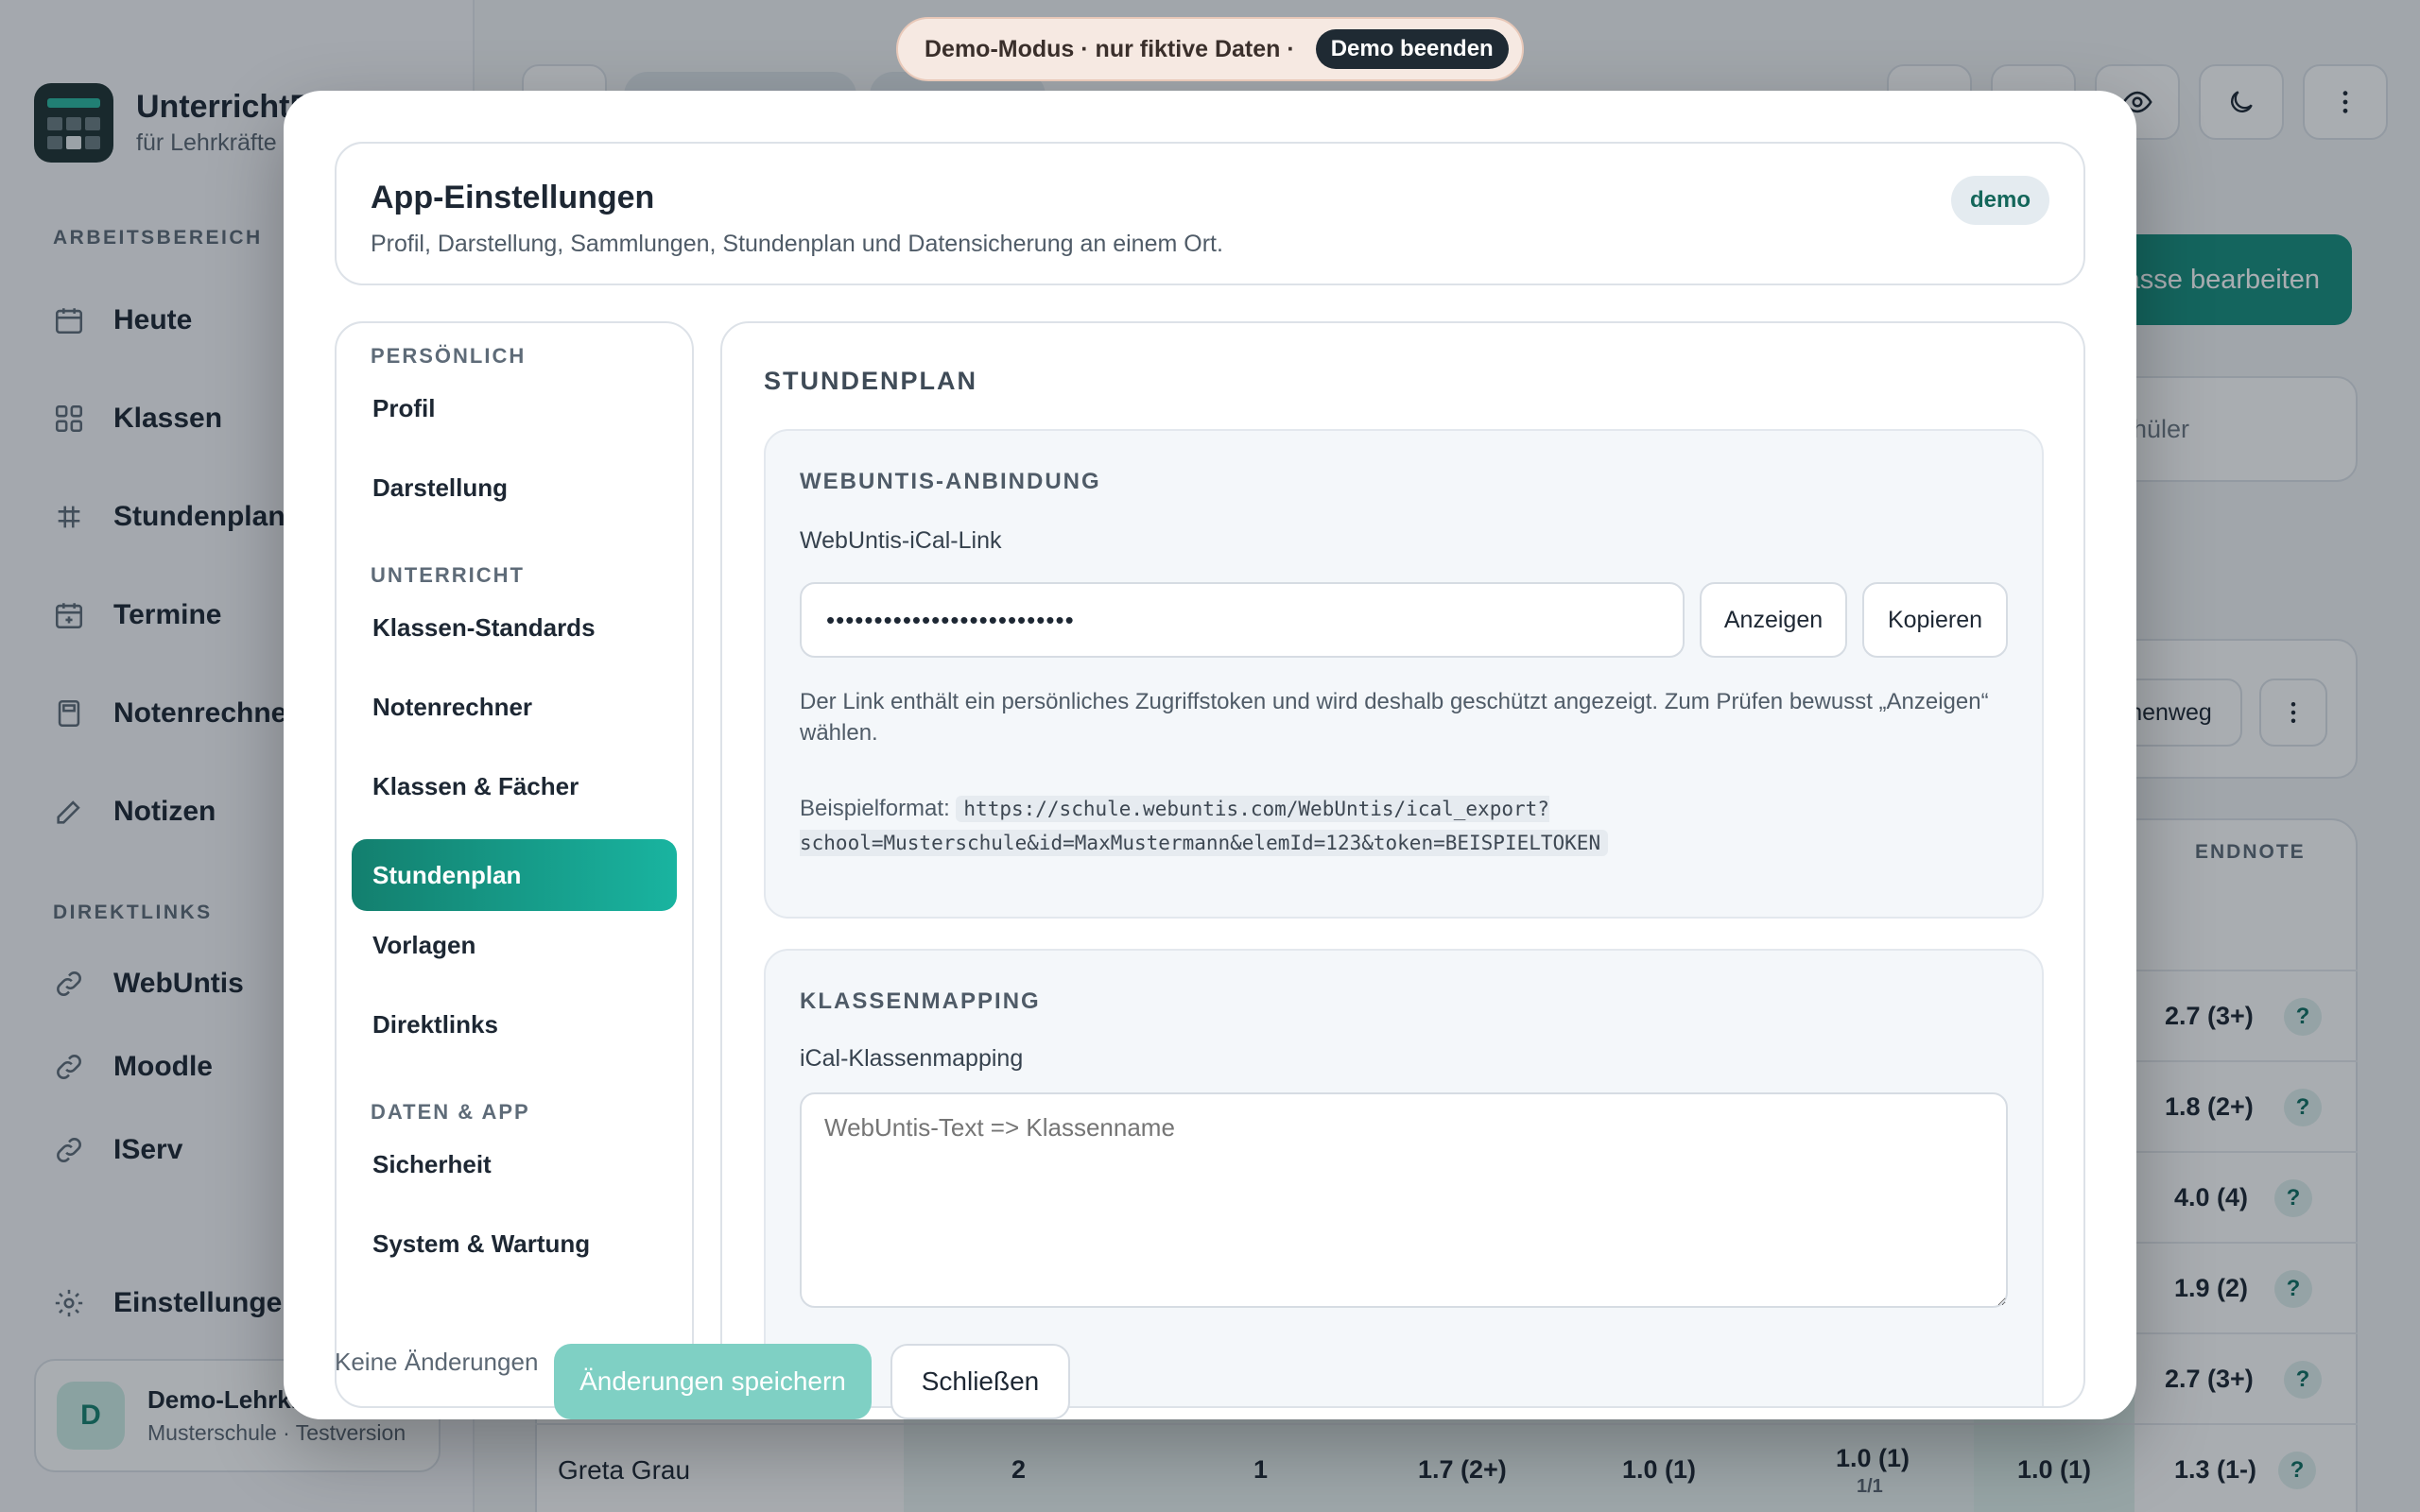  I want to click on panel-title: WEBUNTIS-ANBINDUNG, so click(950, 481).